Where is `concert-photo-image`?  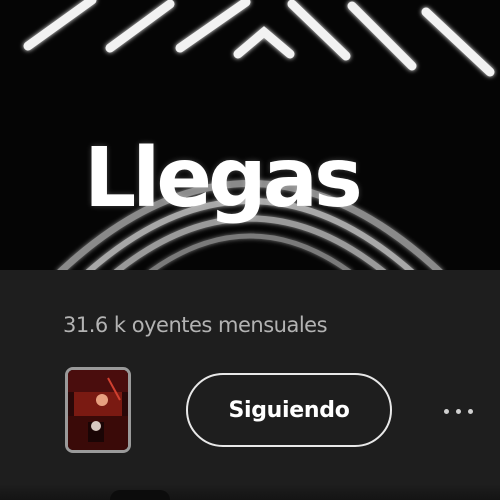 concert-photo-image is located at coordinates (98, 410).